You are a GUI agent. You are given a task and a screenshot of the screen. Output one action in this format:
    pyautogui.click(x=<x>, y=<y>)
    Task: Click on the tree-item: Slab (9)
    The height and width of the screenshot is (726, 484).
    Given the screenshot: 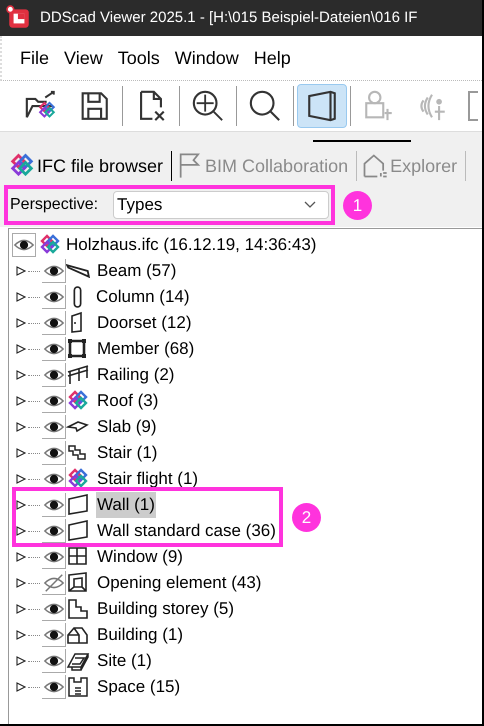 What is the action you would take?
    pyautogui.click(x=127, y=427)
    